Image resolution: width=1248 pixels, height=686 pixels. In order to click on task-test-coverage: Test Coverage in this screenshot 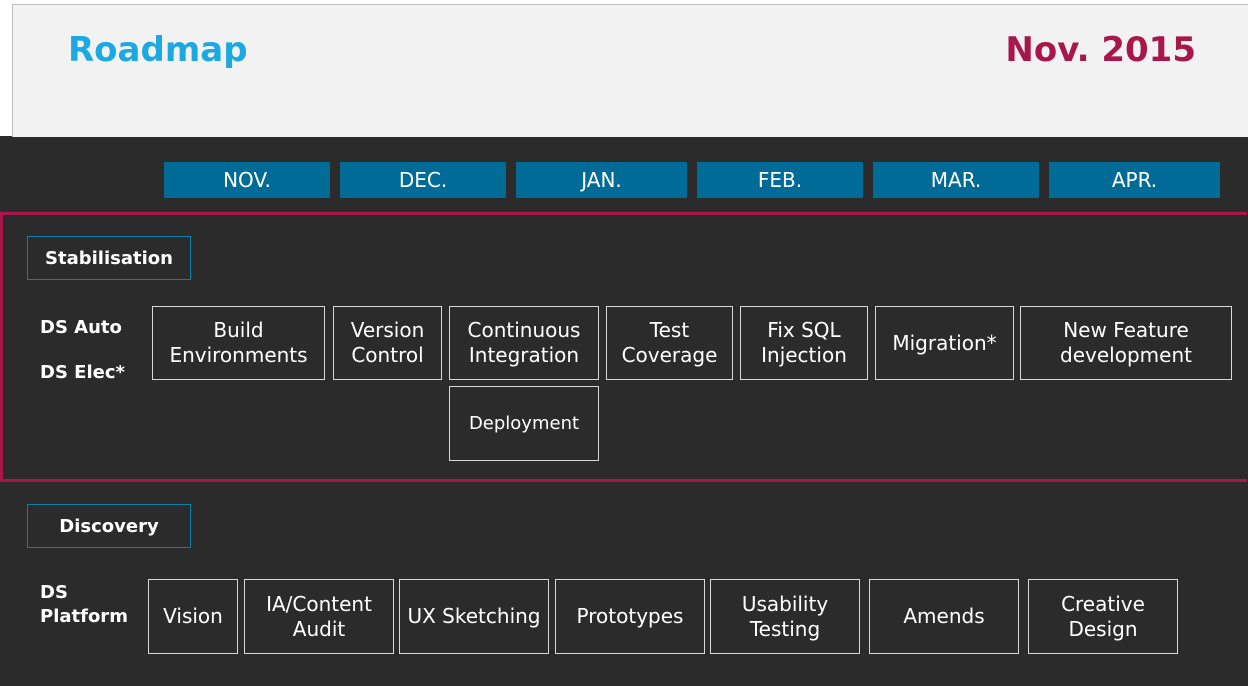, I will do `click(669, 343)`.